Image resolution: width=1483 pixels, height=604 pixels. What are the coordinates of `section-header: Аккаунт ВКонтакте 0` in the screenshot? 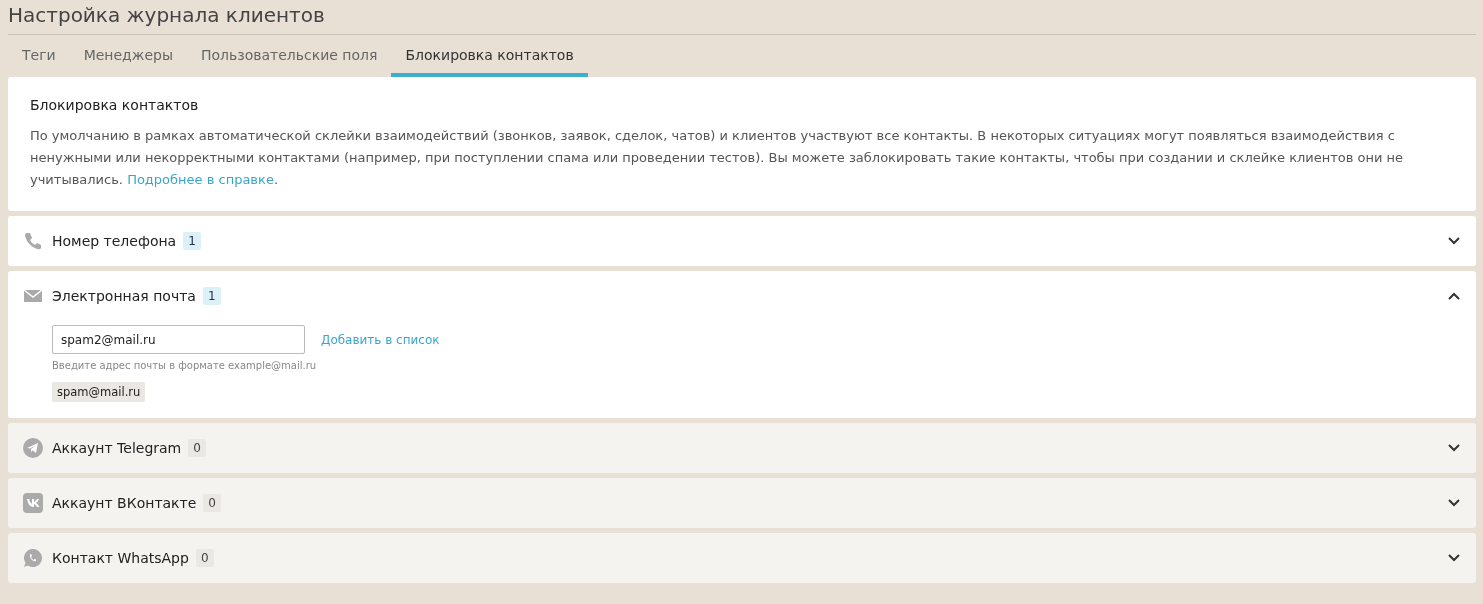 It's located at (742, 503).